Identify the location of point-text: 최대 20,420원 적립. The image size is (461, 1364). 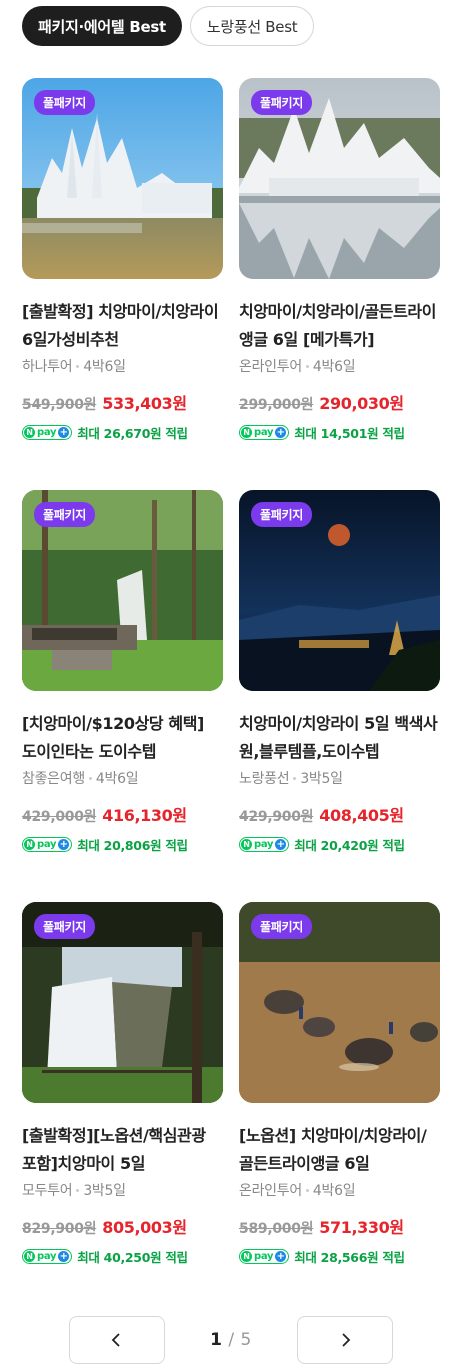
(349, 845).